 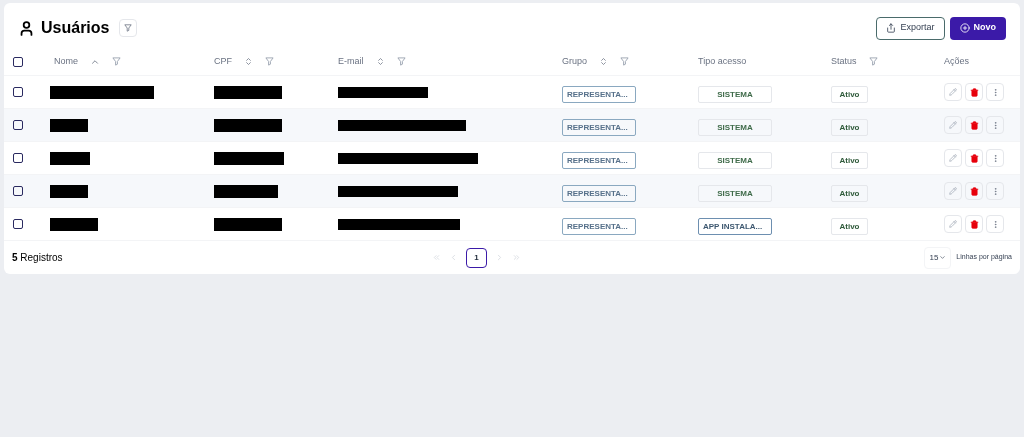 I want to click on column-header: Tipo acesso, so click(x=722, y=61).